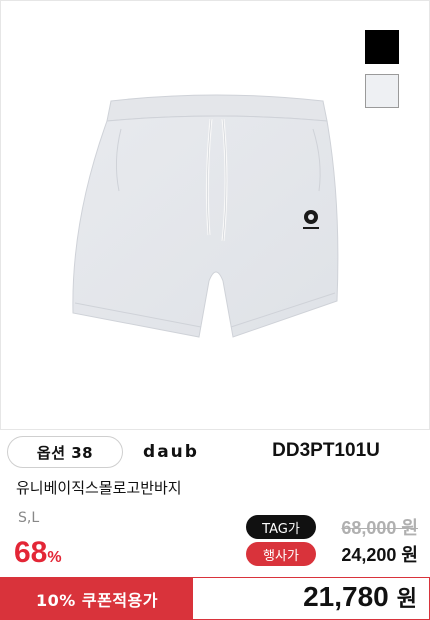 This screenshot has width=430, height=620. What do you see at coordinates (346, 596) in the screenshot?
I see `final-price-amount: 21,780` at bounding box center [346, 596].